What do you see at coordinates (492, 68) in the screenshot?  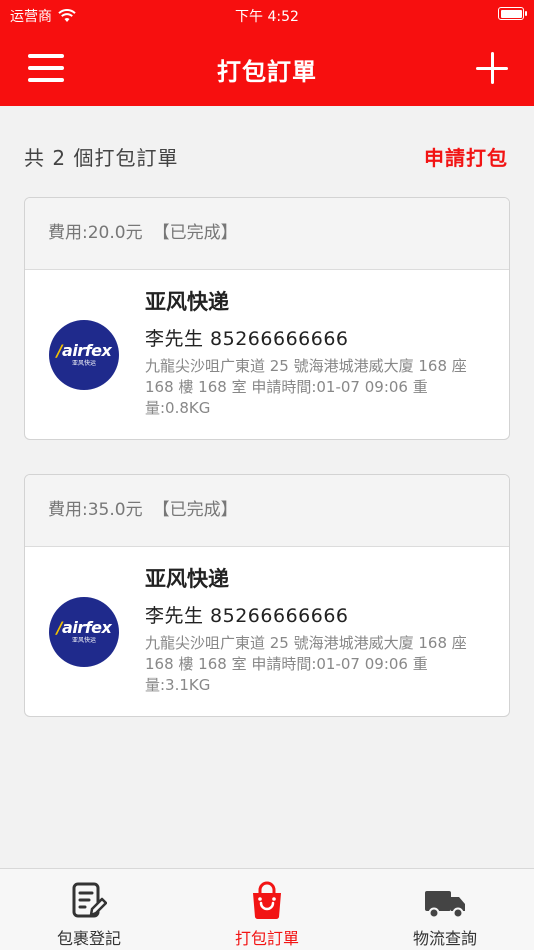 I see `plus-icon` at bounding box center [492, 68].